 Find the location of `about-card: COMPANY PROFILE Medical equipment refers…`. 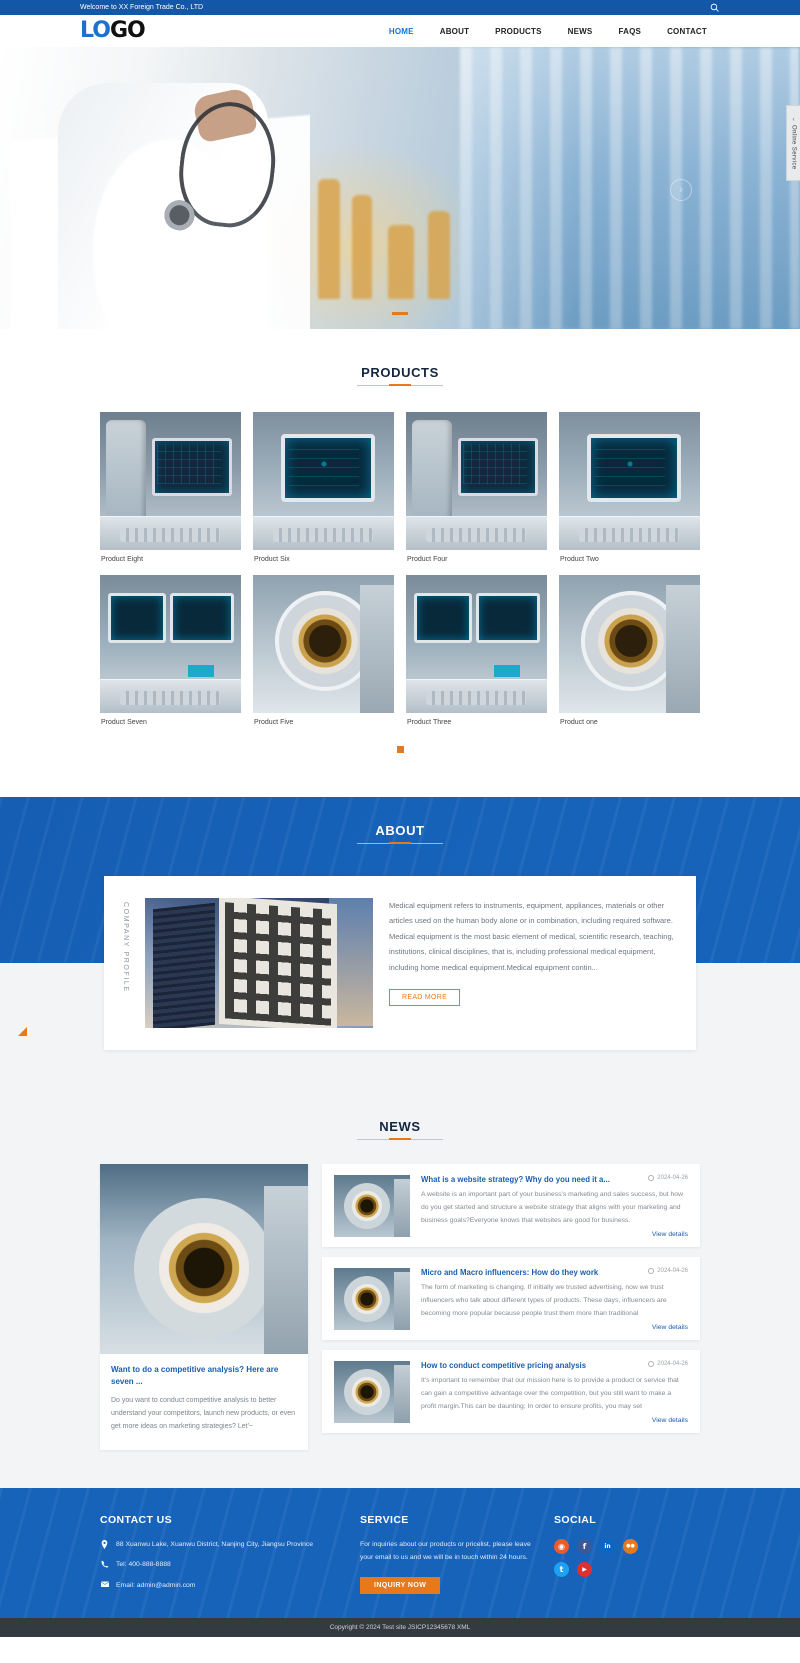

about-card: COMPANY PROFILE Medical equipment refers… is located at coordinates (357, 963).